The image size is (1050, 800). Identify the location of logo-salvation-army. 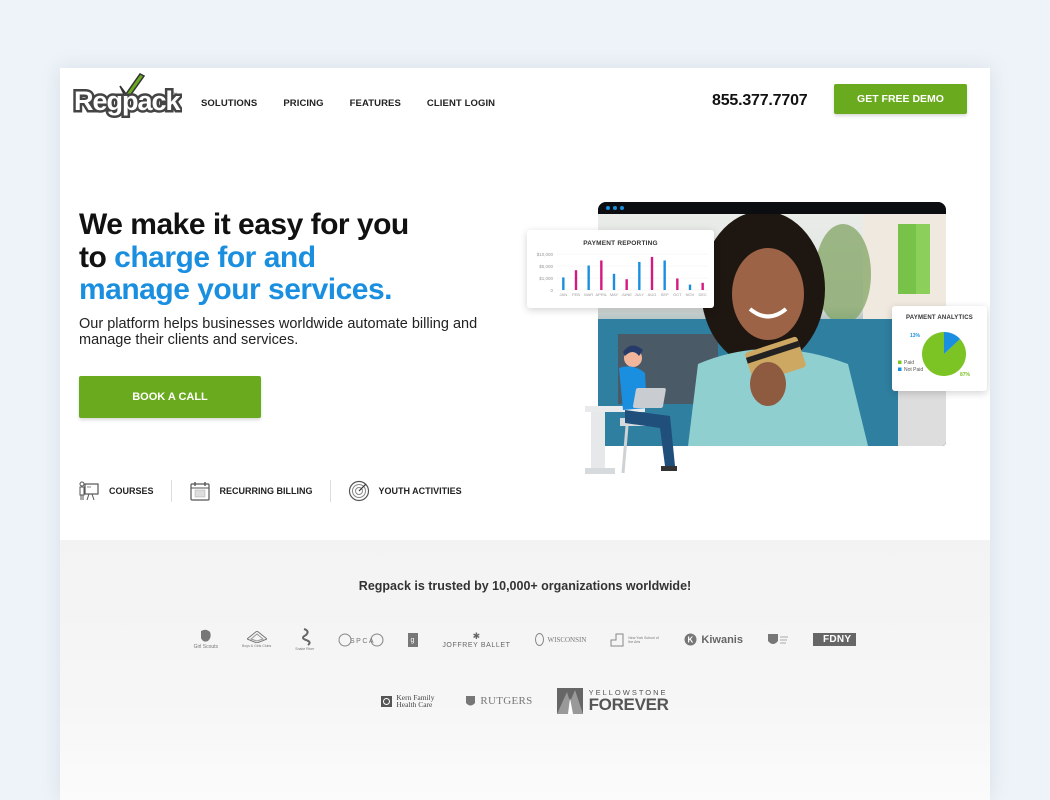
(778, 640).